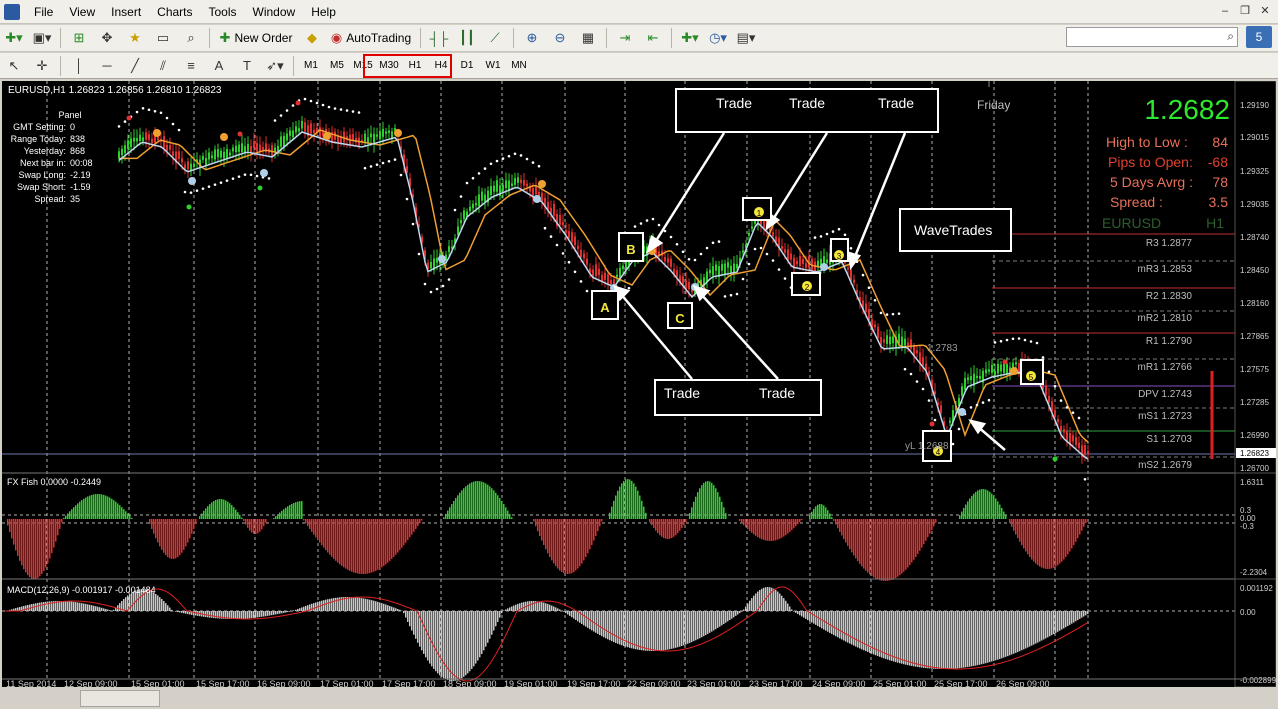  What do you see at coordinates (337, 66) in the screenshot?
I see `tf-m5: M5` at bounding box center [337, 66].